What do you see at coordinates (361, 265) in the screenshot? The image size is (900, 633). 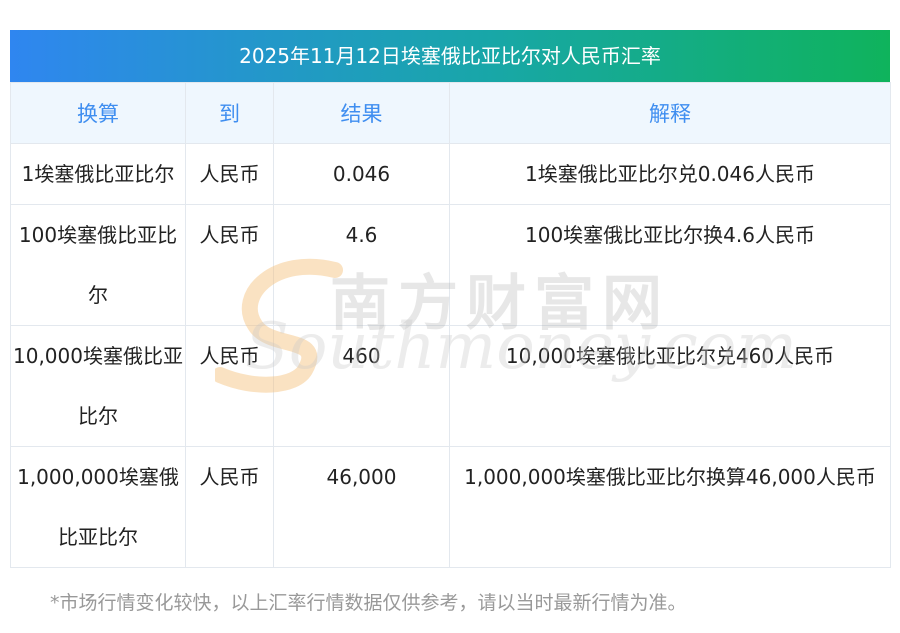 I see `cell-result: 4.6` at bounding box center [361, 265].